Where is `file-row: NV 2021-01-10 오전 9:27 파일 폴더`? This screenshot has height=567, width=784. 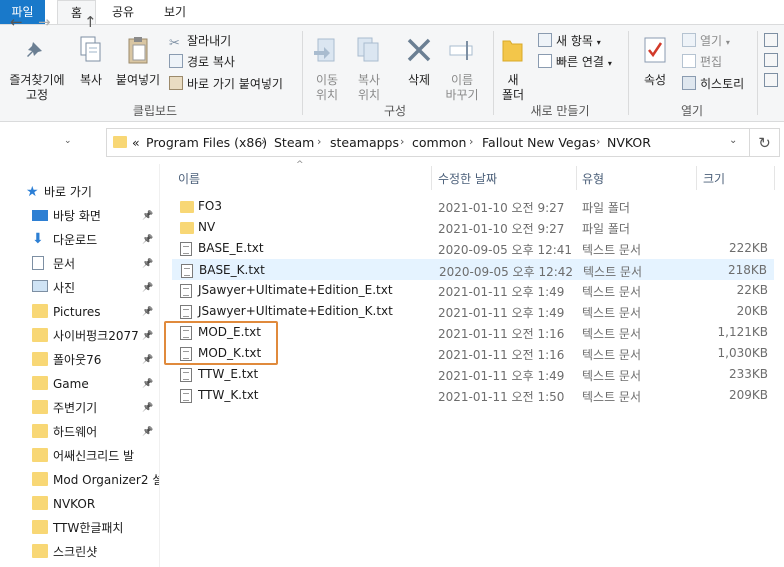
file-row: NV 2021-01-10 오전 9:27 파일 폴더 is located at coordinates (473, 227).